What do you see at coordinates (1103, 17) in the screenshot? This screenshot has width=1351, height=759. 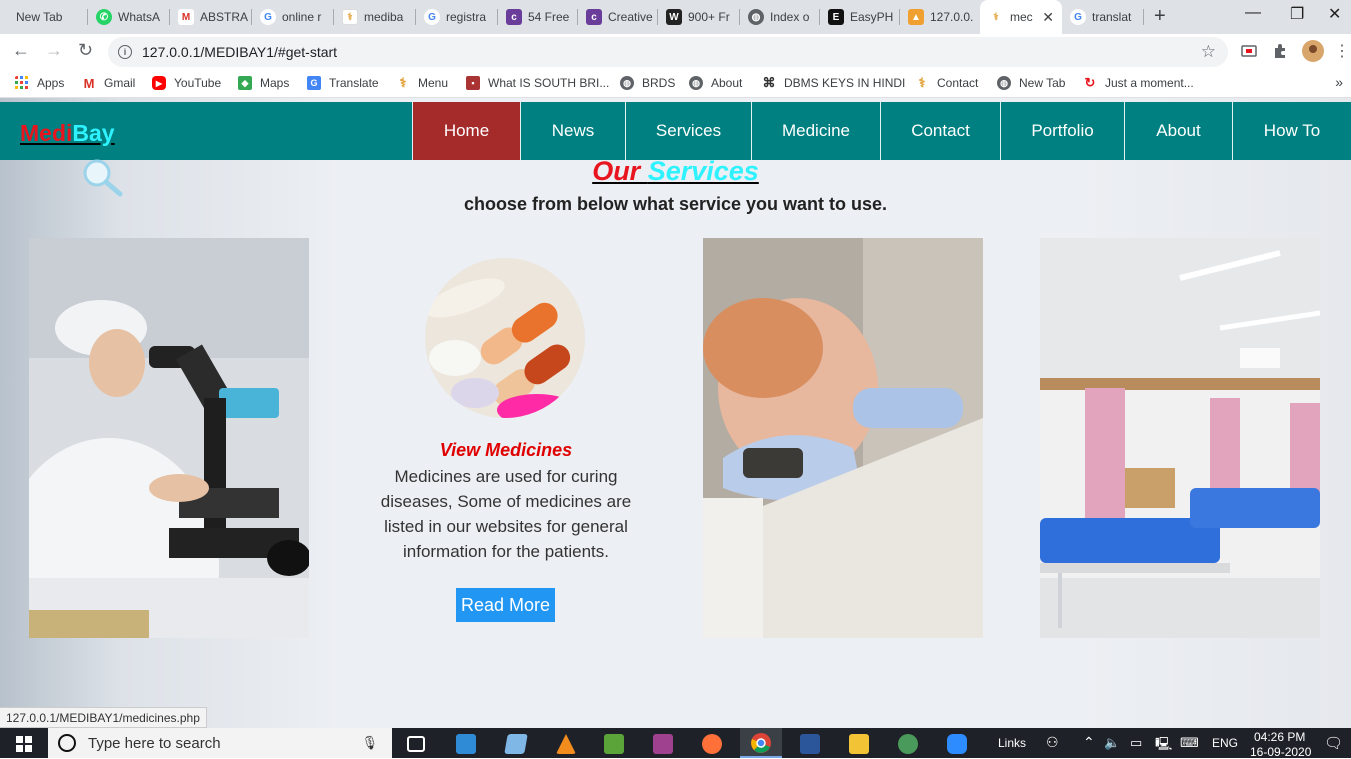 I see `tab-google-translate: G translat` at bounding box center [1103, 17].